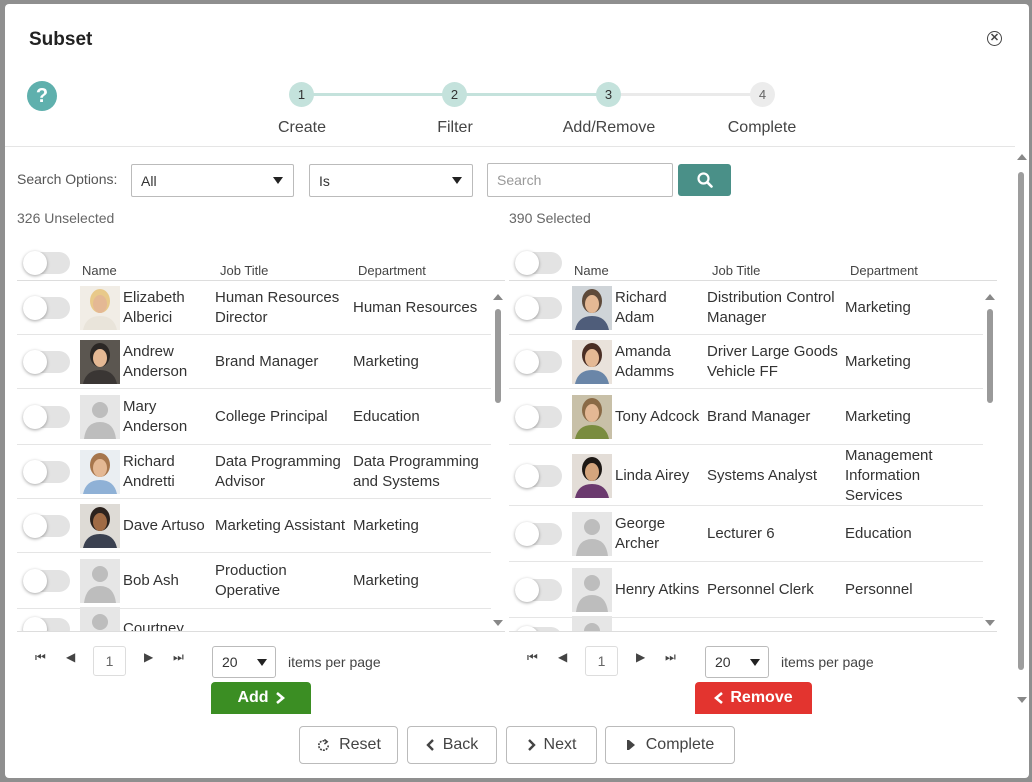 The width and height of the screenshot is (1032, 782). I want to click on employee-name: Richard Adam, so click(641, 307).